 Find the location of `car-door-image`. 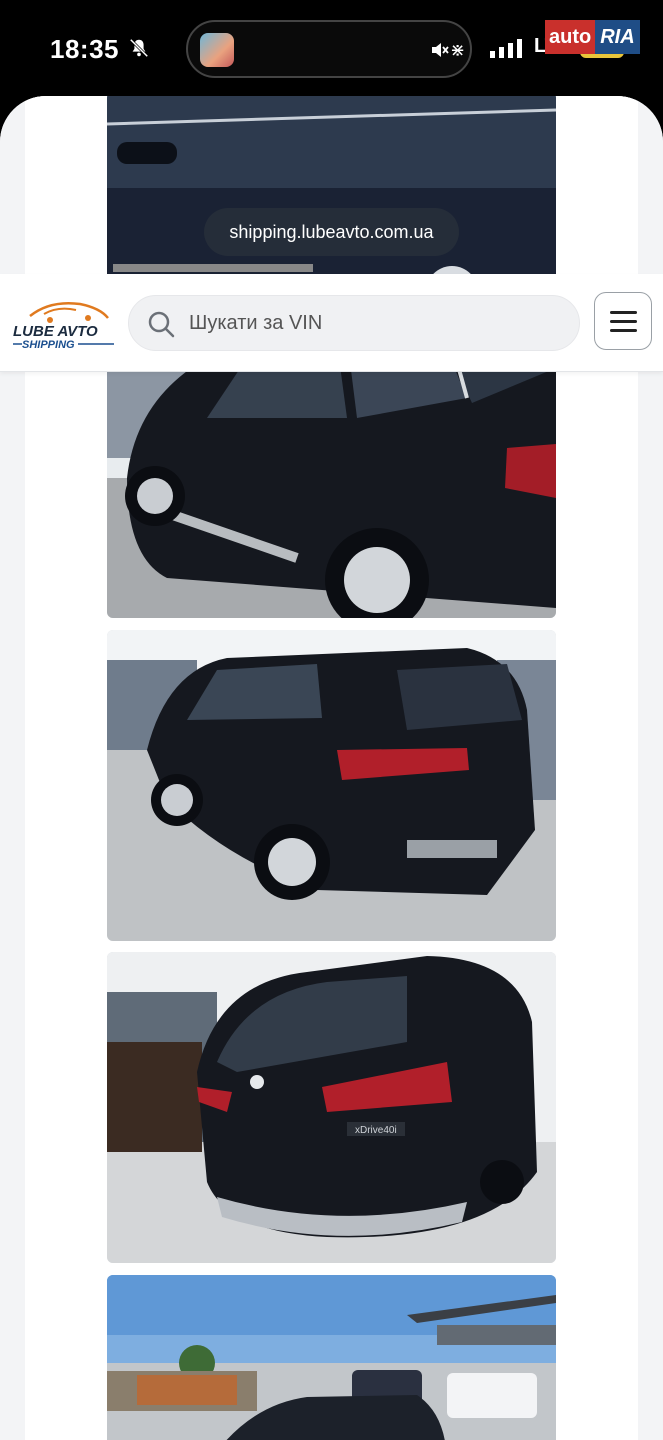

car-door-image is located at coordinates (331, 196).